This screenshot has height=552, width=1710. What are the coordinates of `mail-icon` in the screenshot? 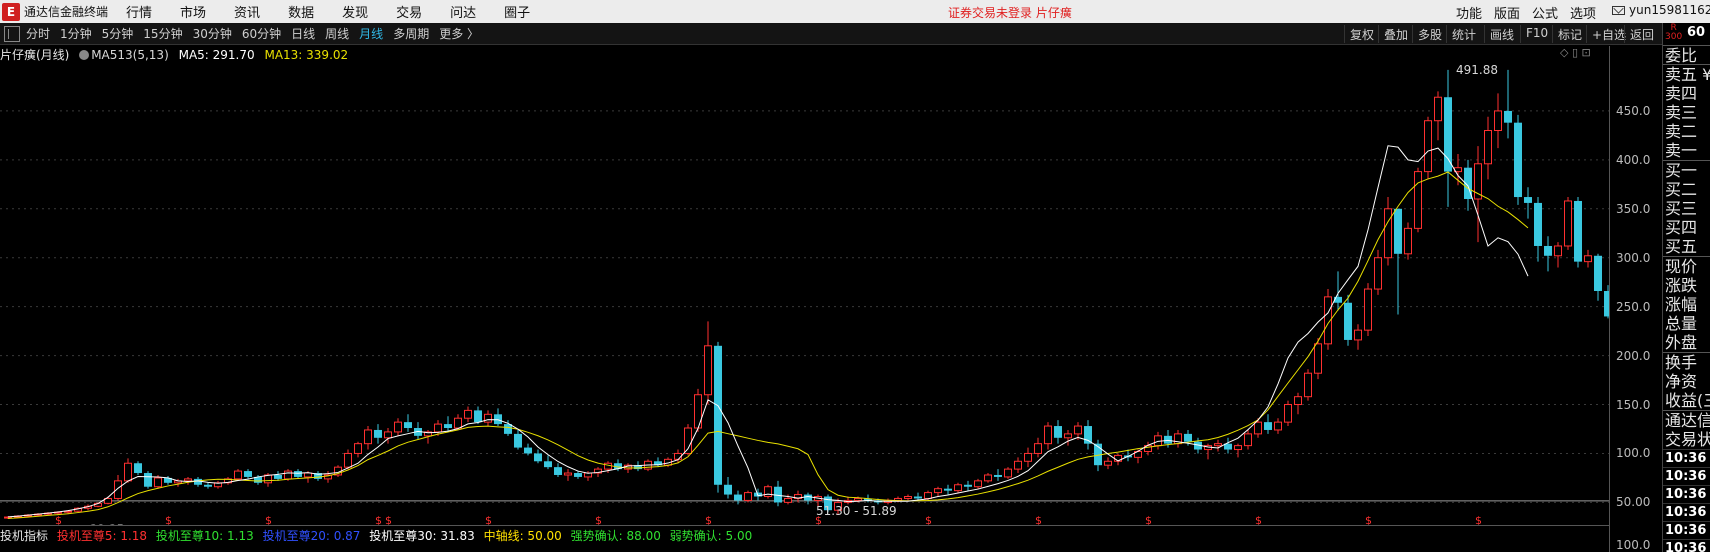 It's located at (1618, 10).